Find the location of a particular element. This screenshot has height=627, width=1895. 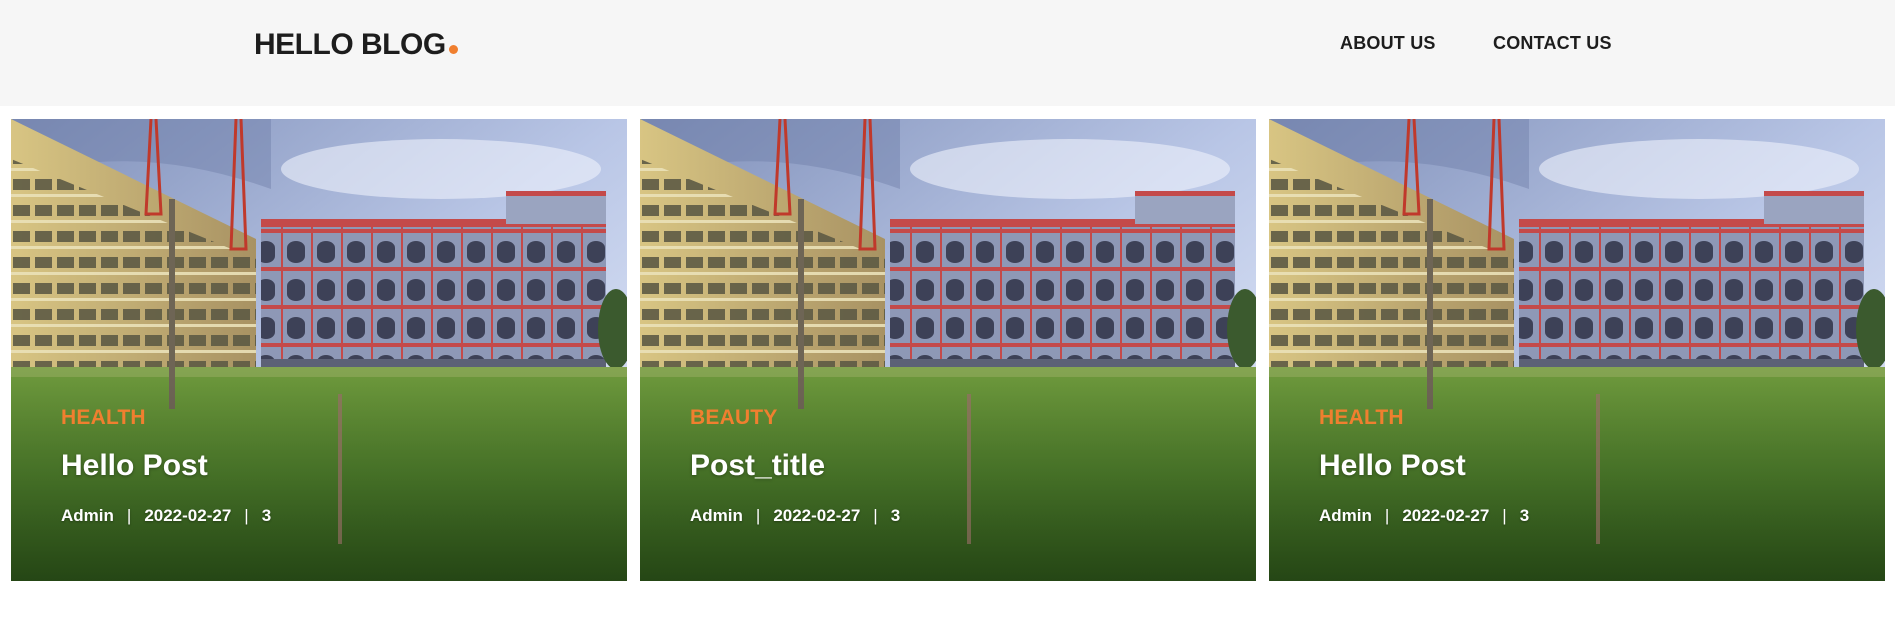

nav-contact-us: CONTACT US is located at coordinates (1552, 43).